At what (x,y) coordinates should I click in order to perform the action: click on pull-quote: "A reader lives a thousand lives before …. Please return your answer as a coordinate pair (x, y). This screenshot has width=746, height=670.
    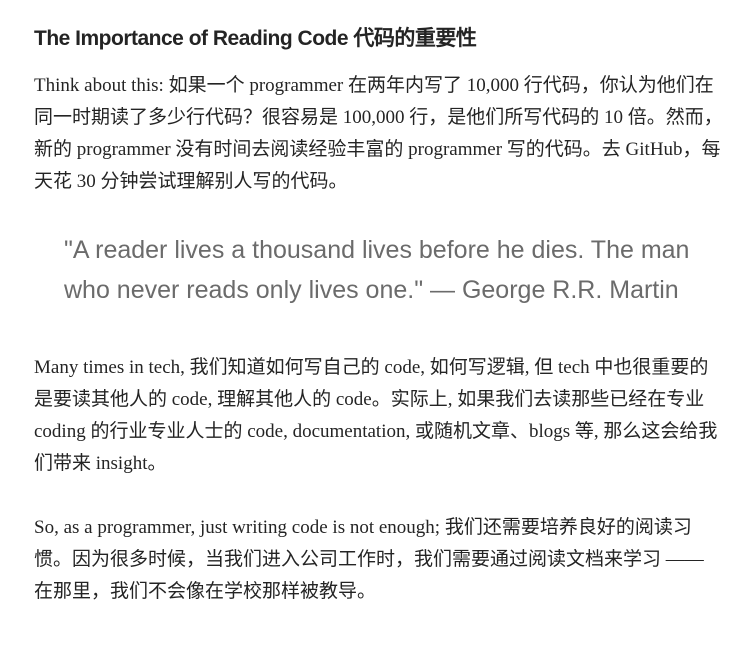
    Looking at the image, I should click on (377, 270).